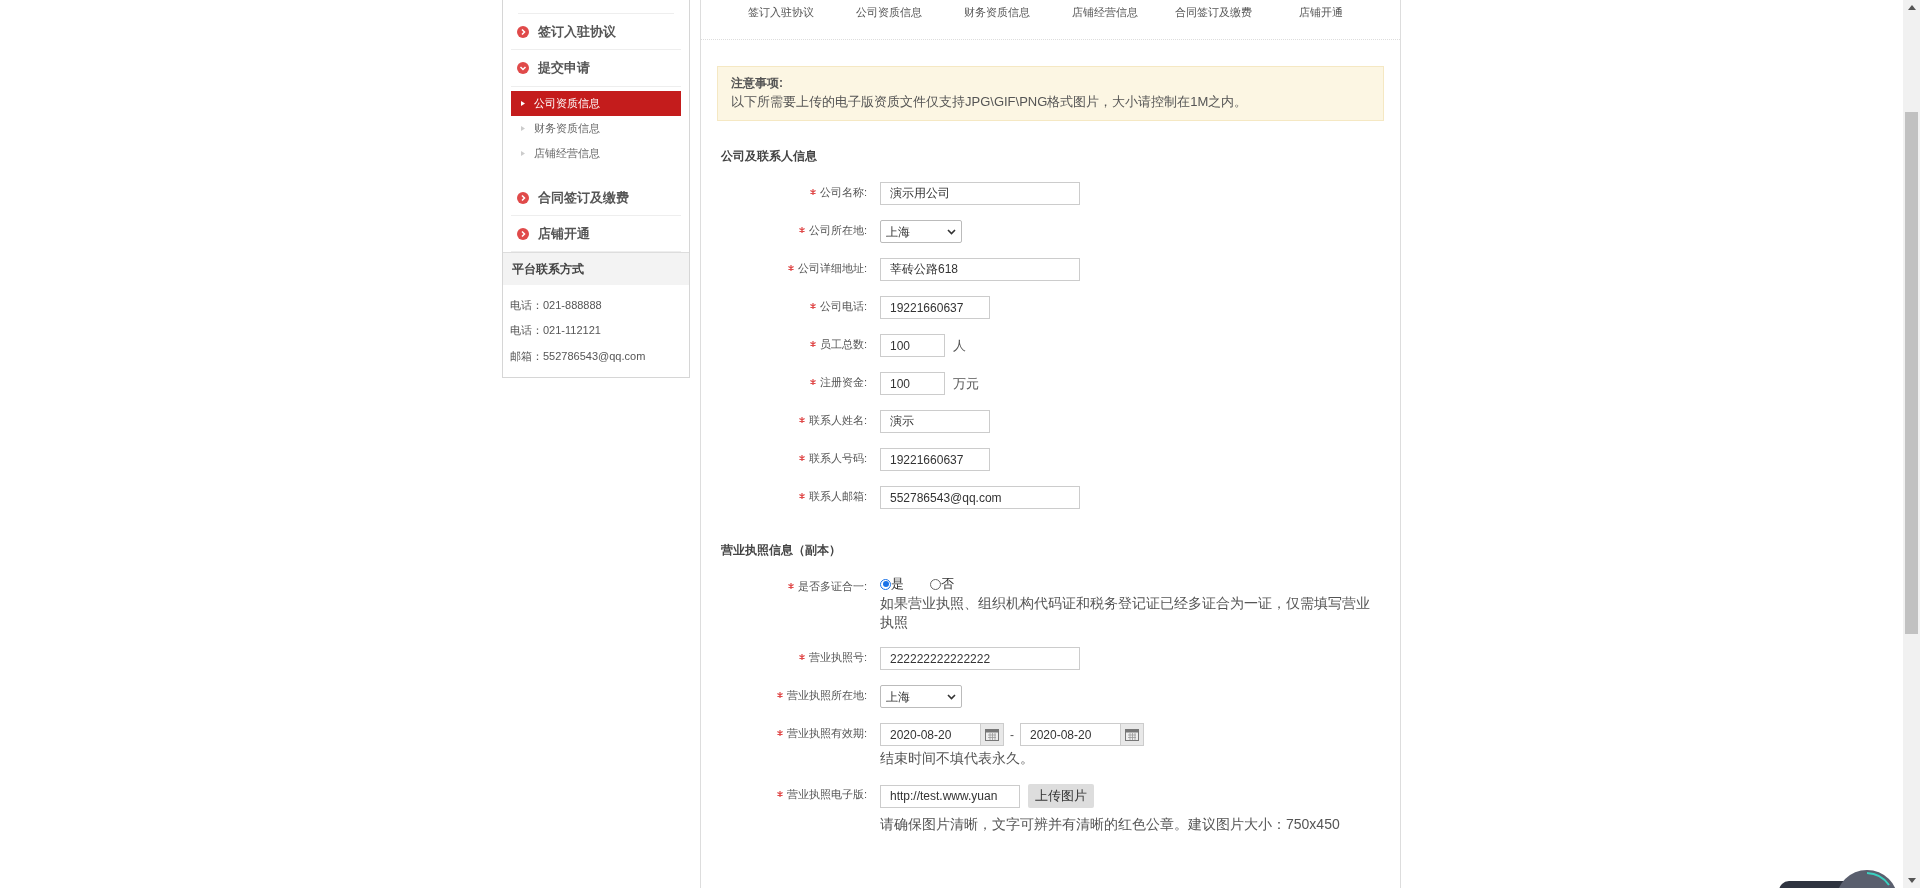  What do you see at coordinates (832, 586) in the screenshot?
I see `field-label: 是否多证合一:` at bounding box center [832, 586].